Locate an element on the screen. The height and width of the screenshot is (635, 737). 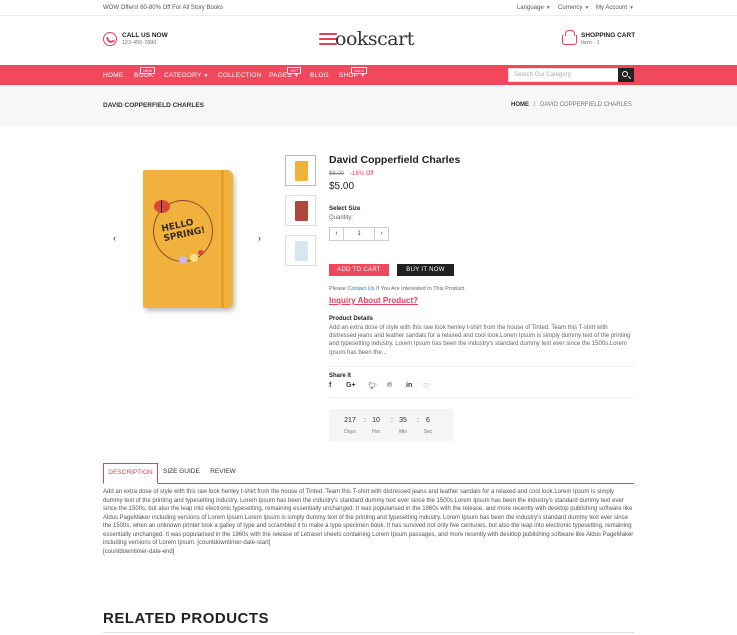
logo-text: ookscart is located at coordinates (374, 39).